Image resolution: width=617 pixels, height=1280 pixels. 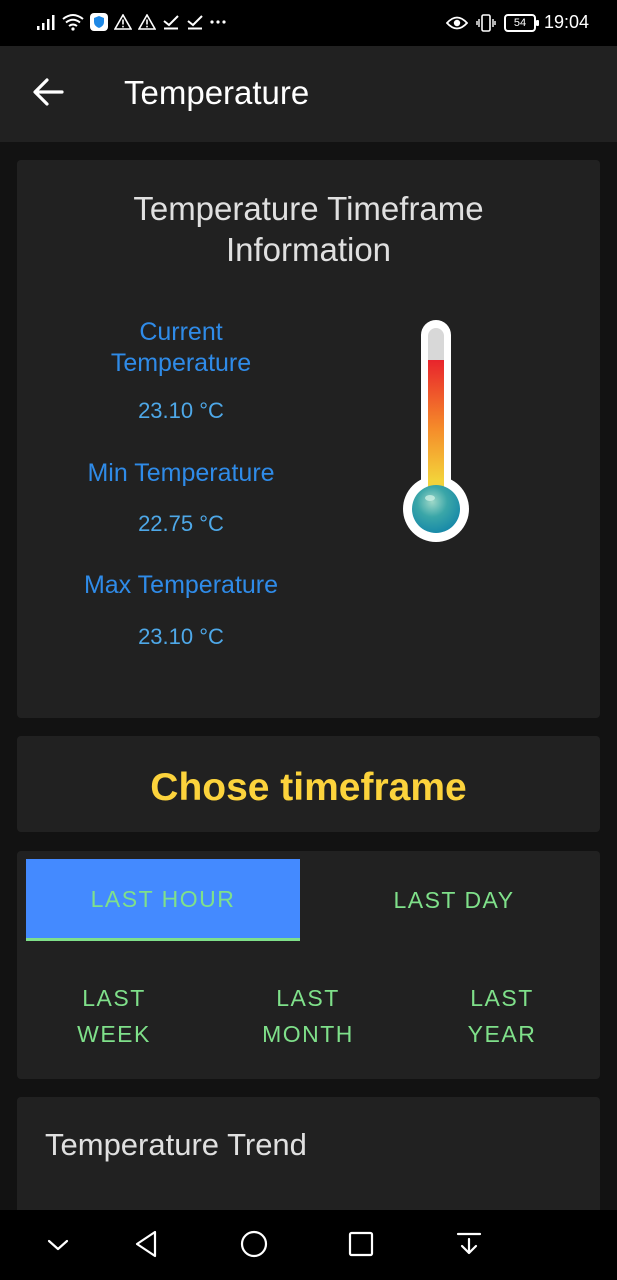 I want to click on vibrate-icon, so click(x=486, y=23).